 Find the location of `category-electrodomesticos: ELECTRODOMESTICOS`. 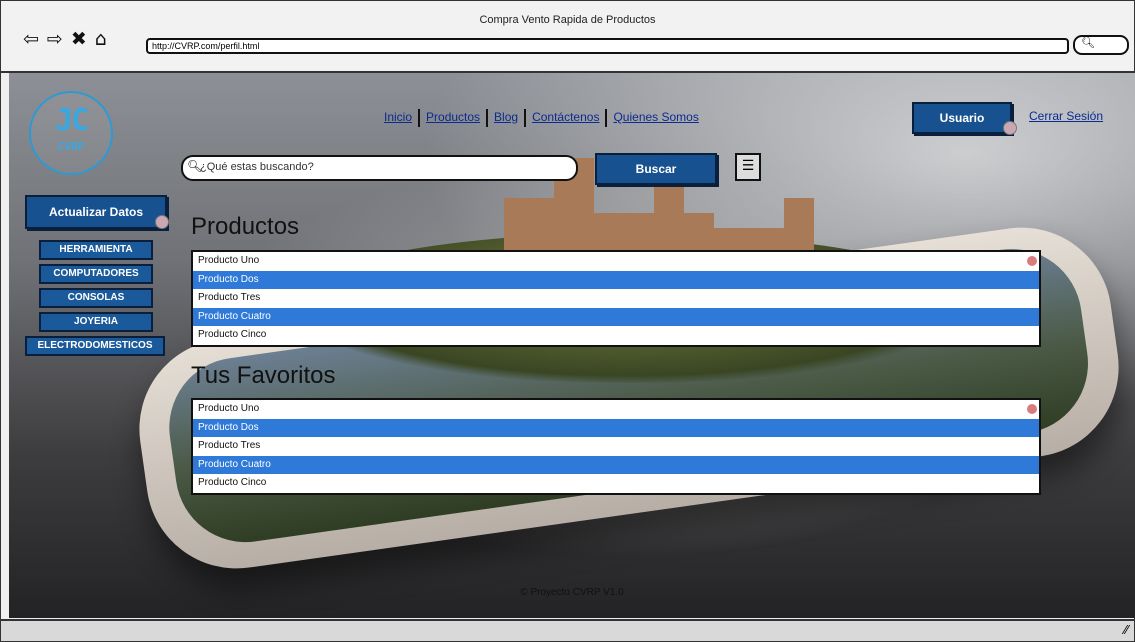

category-electrodomesticos: ELECTRODOMESTICOS is located at coordinates (95, 346).